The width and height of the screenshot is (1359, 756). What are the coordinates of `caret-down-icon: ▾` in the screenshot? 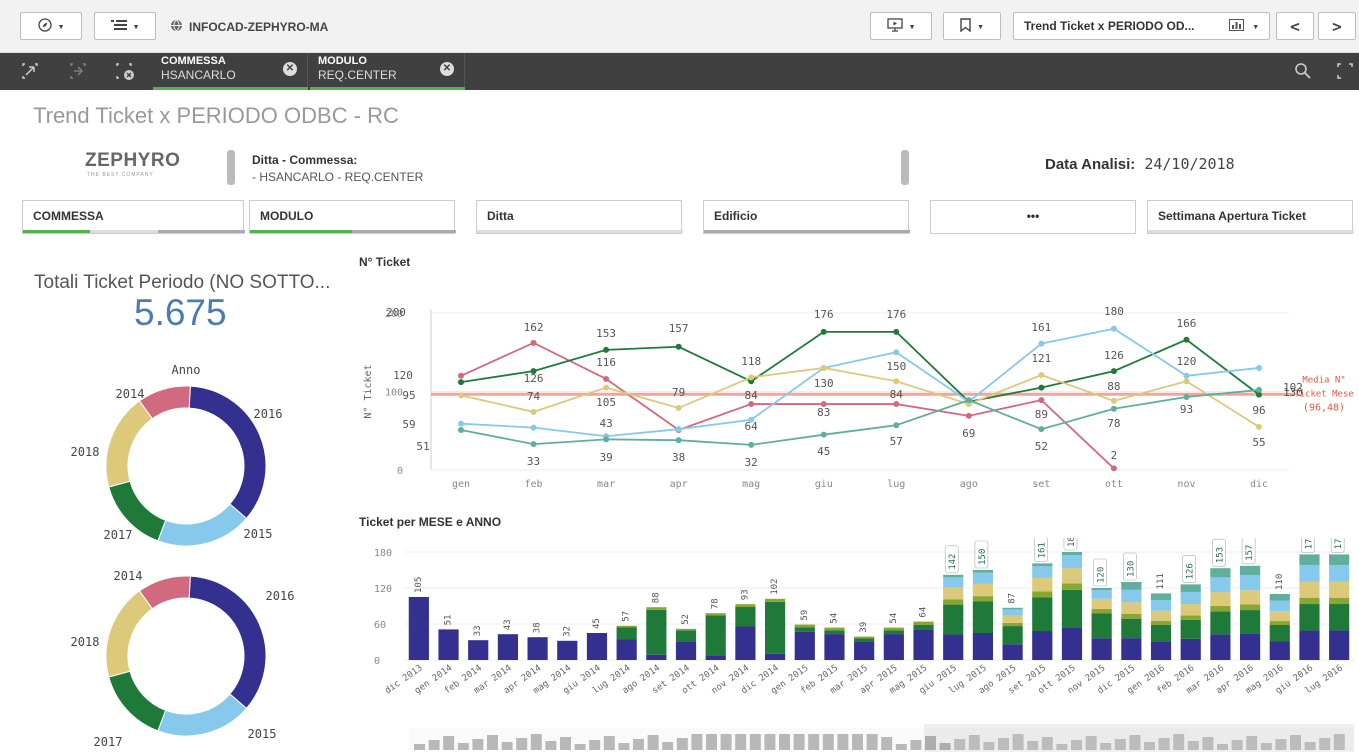 It's located at (1255, 26).